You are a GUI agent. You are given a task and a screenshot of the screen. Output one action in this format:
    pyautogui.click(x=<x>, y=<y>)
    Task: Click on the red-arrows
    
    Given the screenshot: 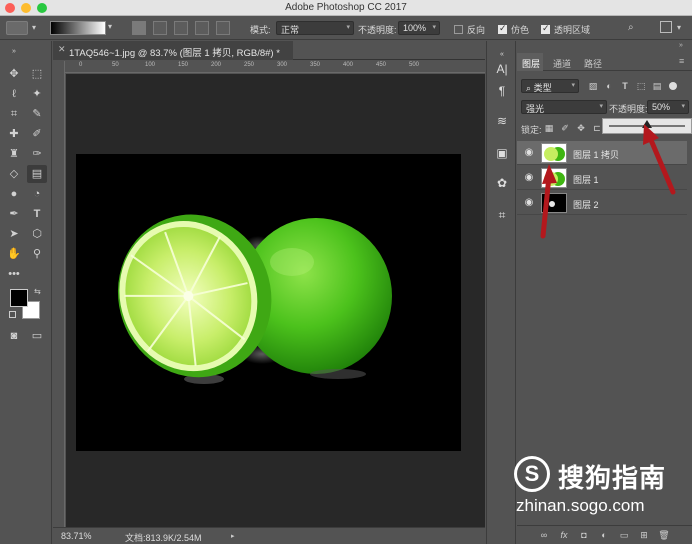 What is the action you would take?
    pyautogui.click(x=608, y=181)
    